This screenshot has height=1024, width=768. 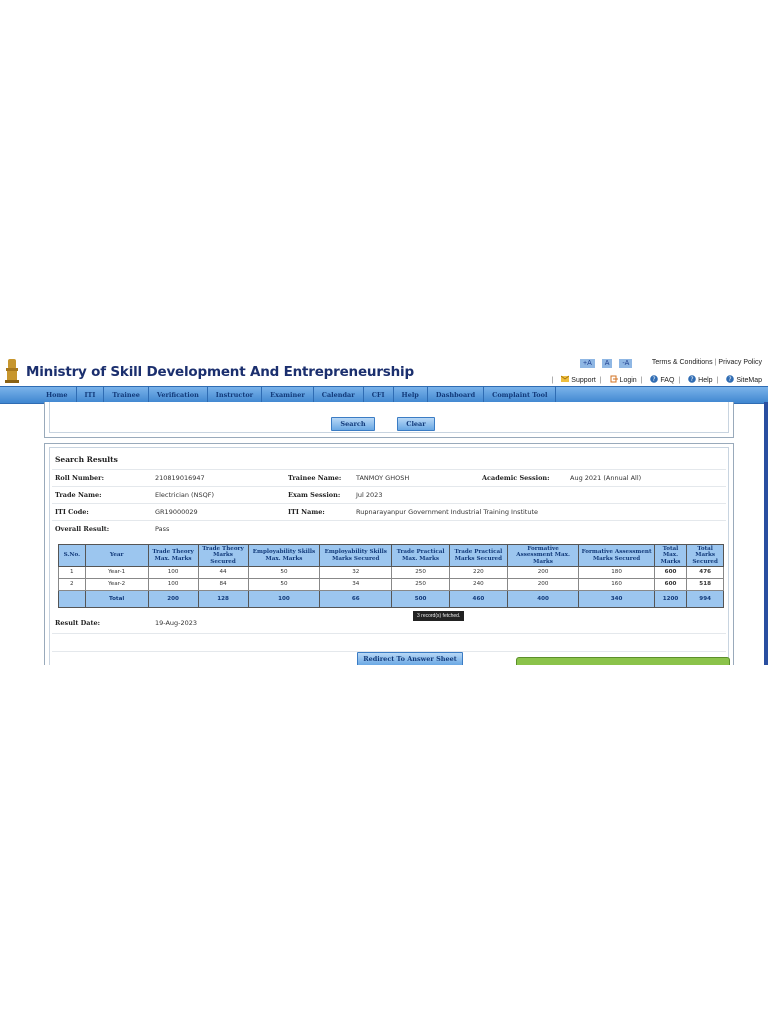 I want to click on nav-help: Help, so click(x=411, y=395).